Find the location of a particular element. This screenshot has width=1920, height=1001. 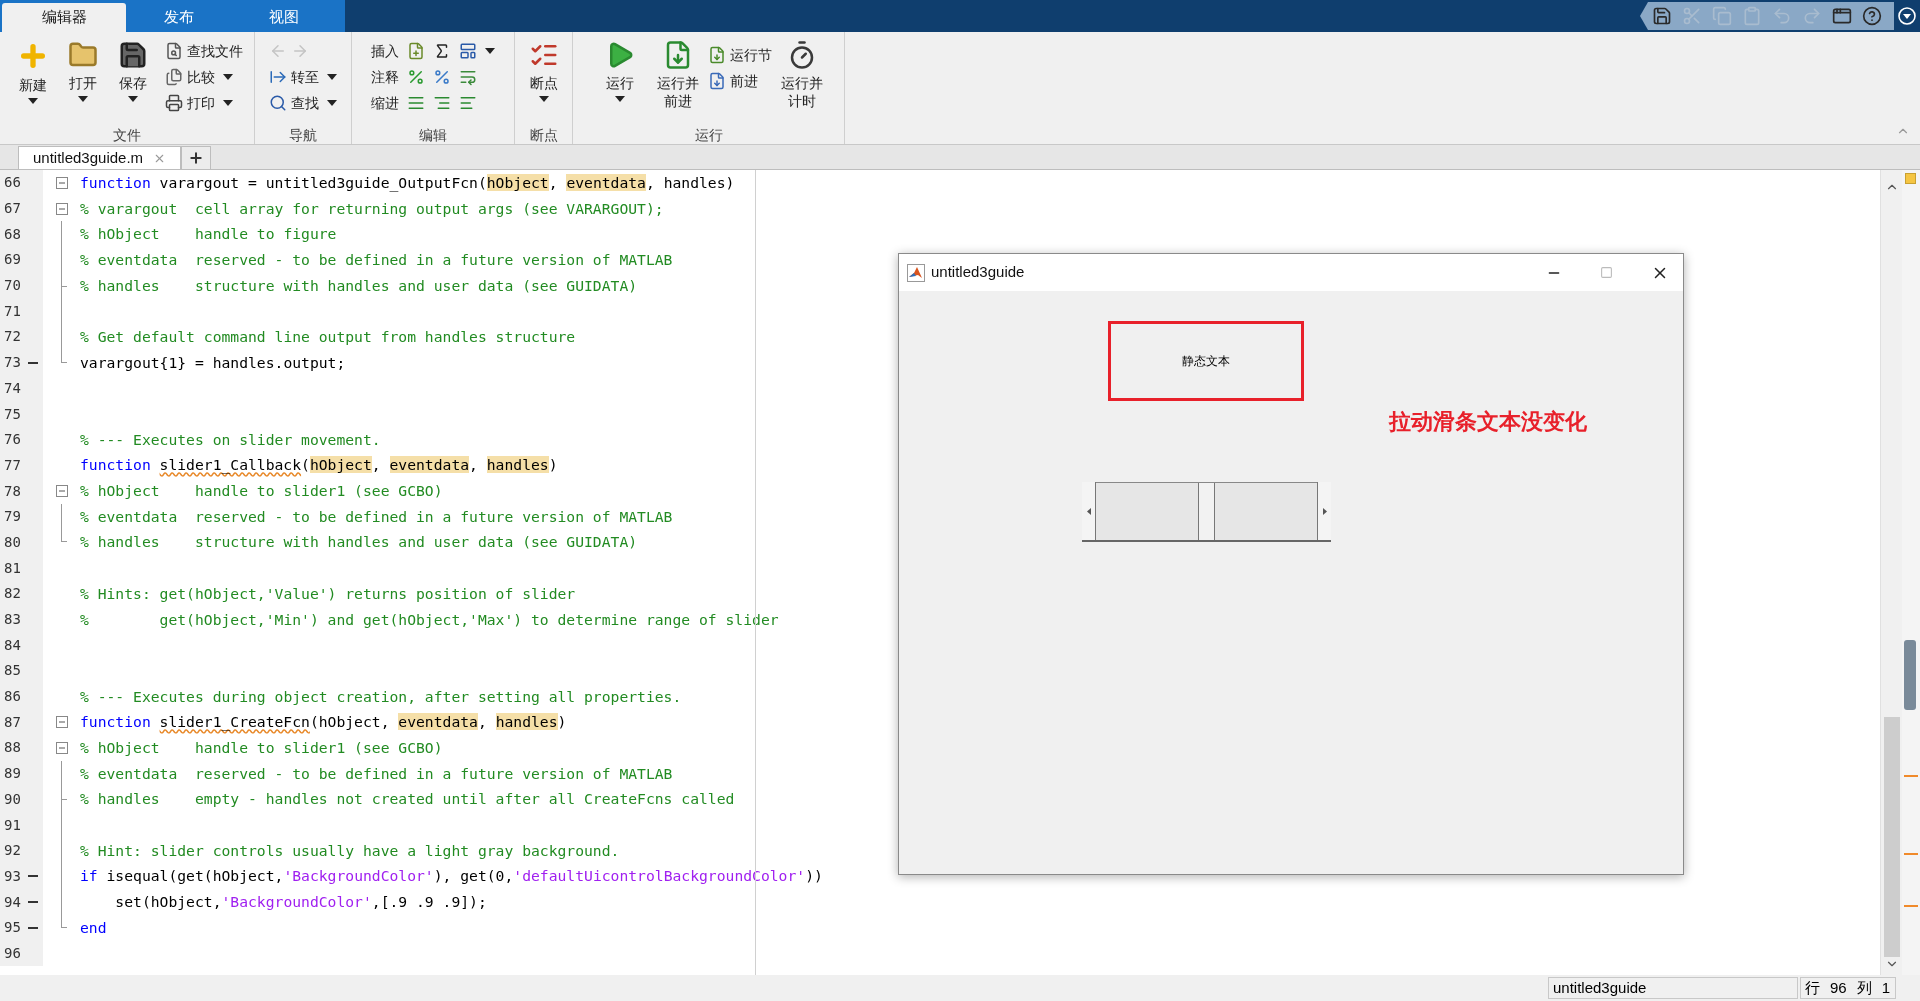

ribbon-tool: 查找文件 is located at coordinates (204, 51).